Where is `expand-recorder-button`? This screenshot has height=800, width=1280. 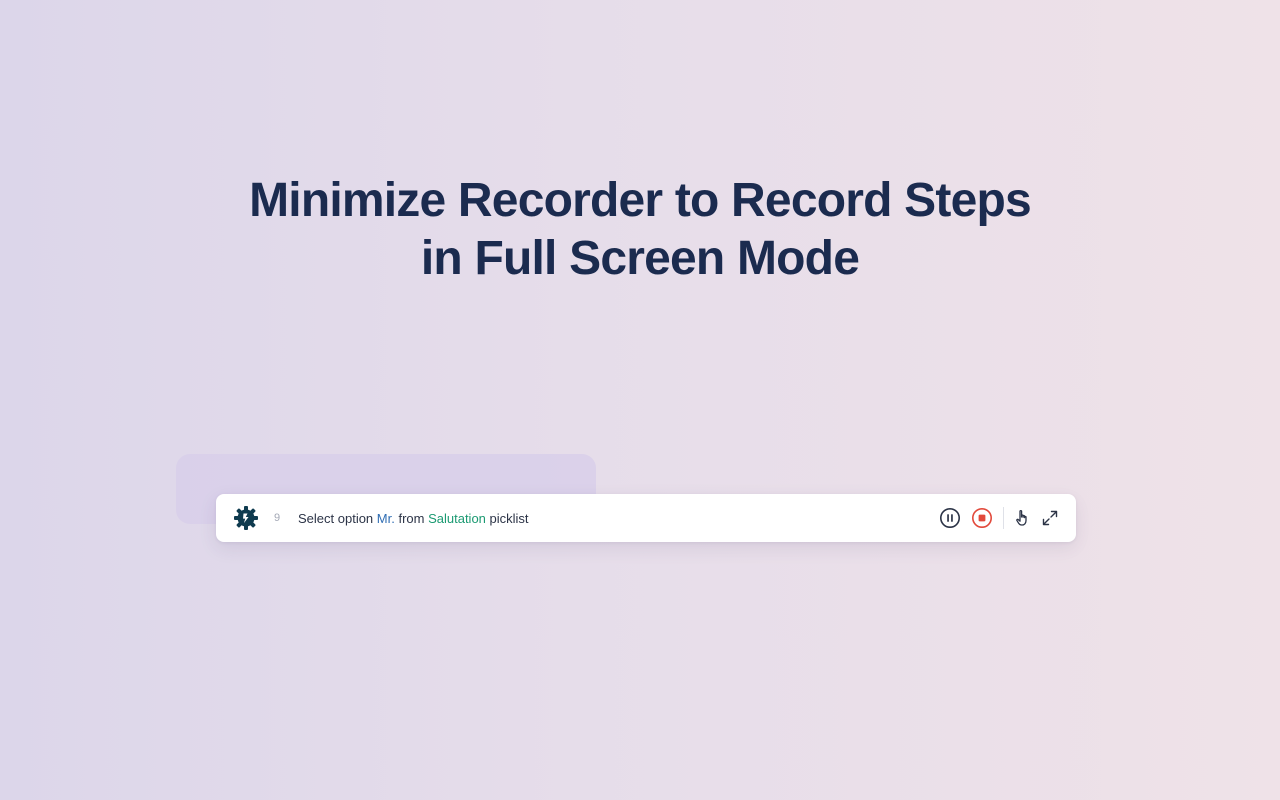
expand-recorder-button is located at coordinates (1050, 518).